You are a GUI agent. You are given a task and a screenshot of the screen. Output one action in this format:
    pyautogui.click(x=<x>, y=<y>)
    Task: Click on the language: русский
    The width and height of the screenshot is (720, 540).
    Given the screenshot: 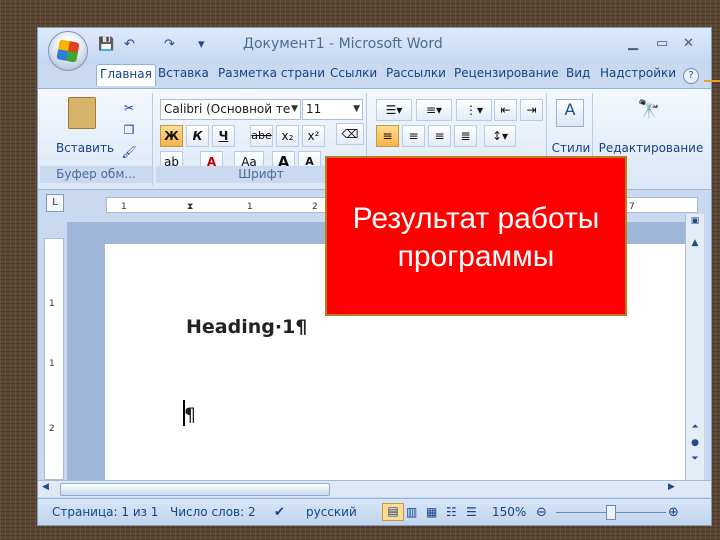 What is the action you would take?
    pyautogui.click(x=331, y=512)
    